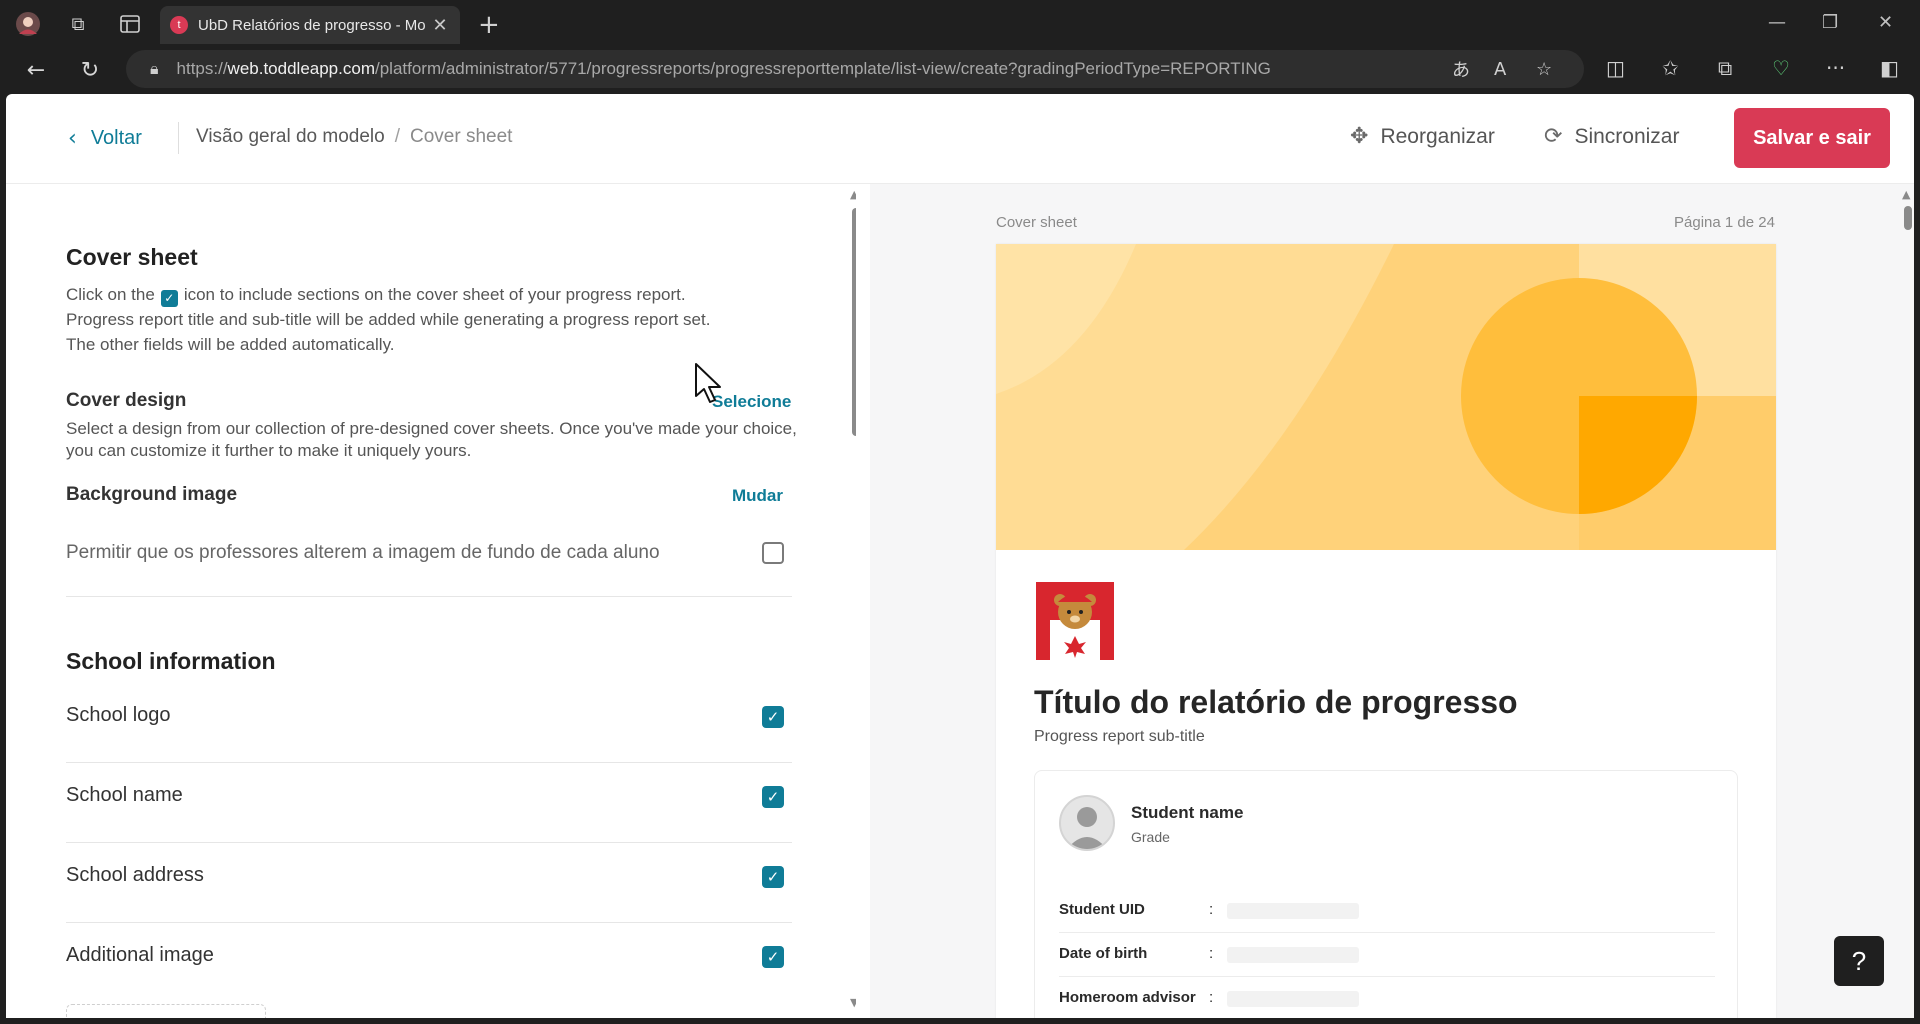 The height and width of the screenshot is (1024, 1920). What do you see at coordinates (1500, 69) in the screenshot?
I see `read-aloud-icon: A` at bounding box center [1500, 69].